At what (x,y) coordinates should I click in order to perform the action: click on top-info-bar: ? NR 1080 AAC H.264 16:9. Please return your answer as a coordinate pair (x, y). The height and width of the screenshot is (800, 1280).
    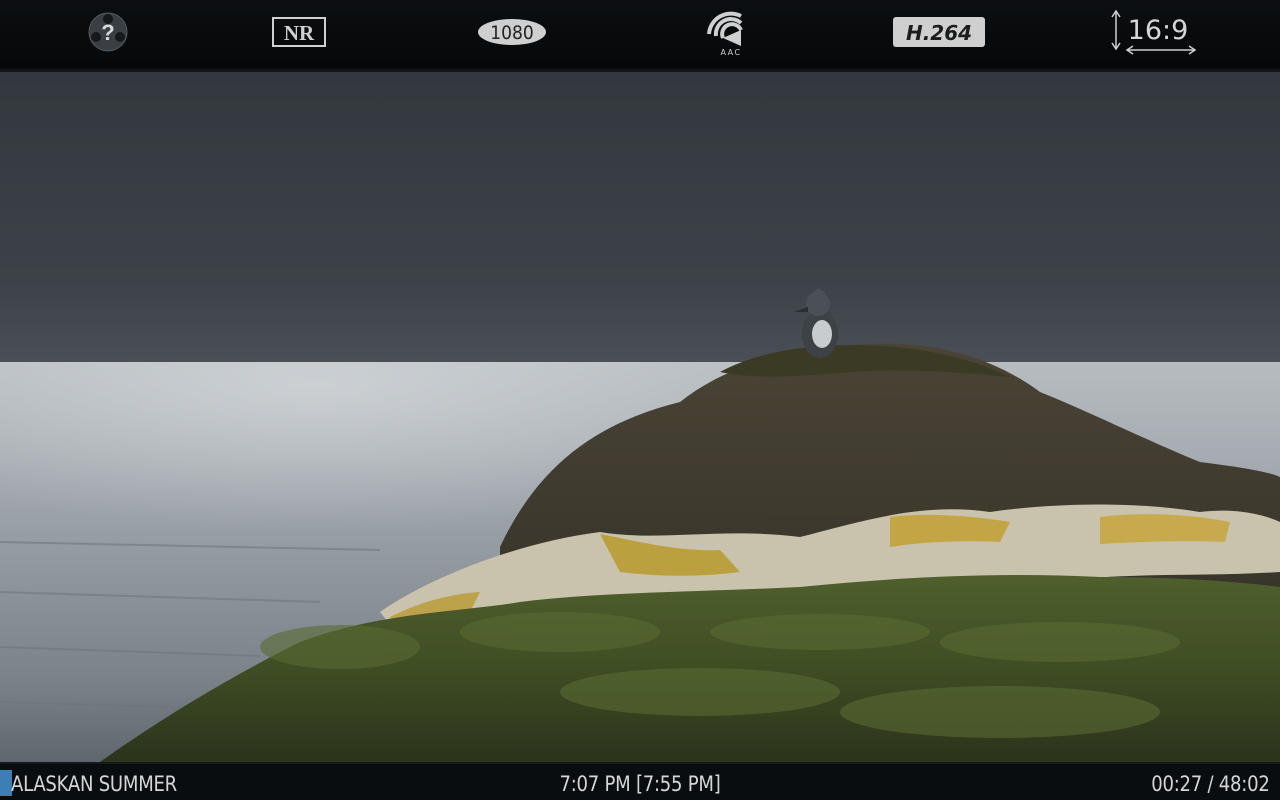
    Looking at the image, I should click on (640, 36).